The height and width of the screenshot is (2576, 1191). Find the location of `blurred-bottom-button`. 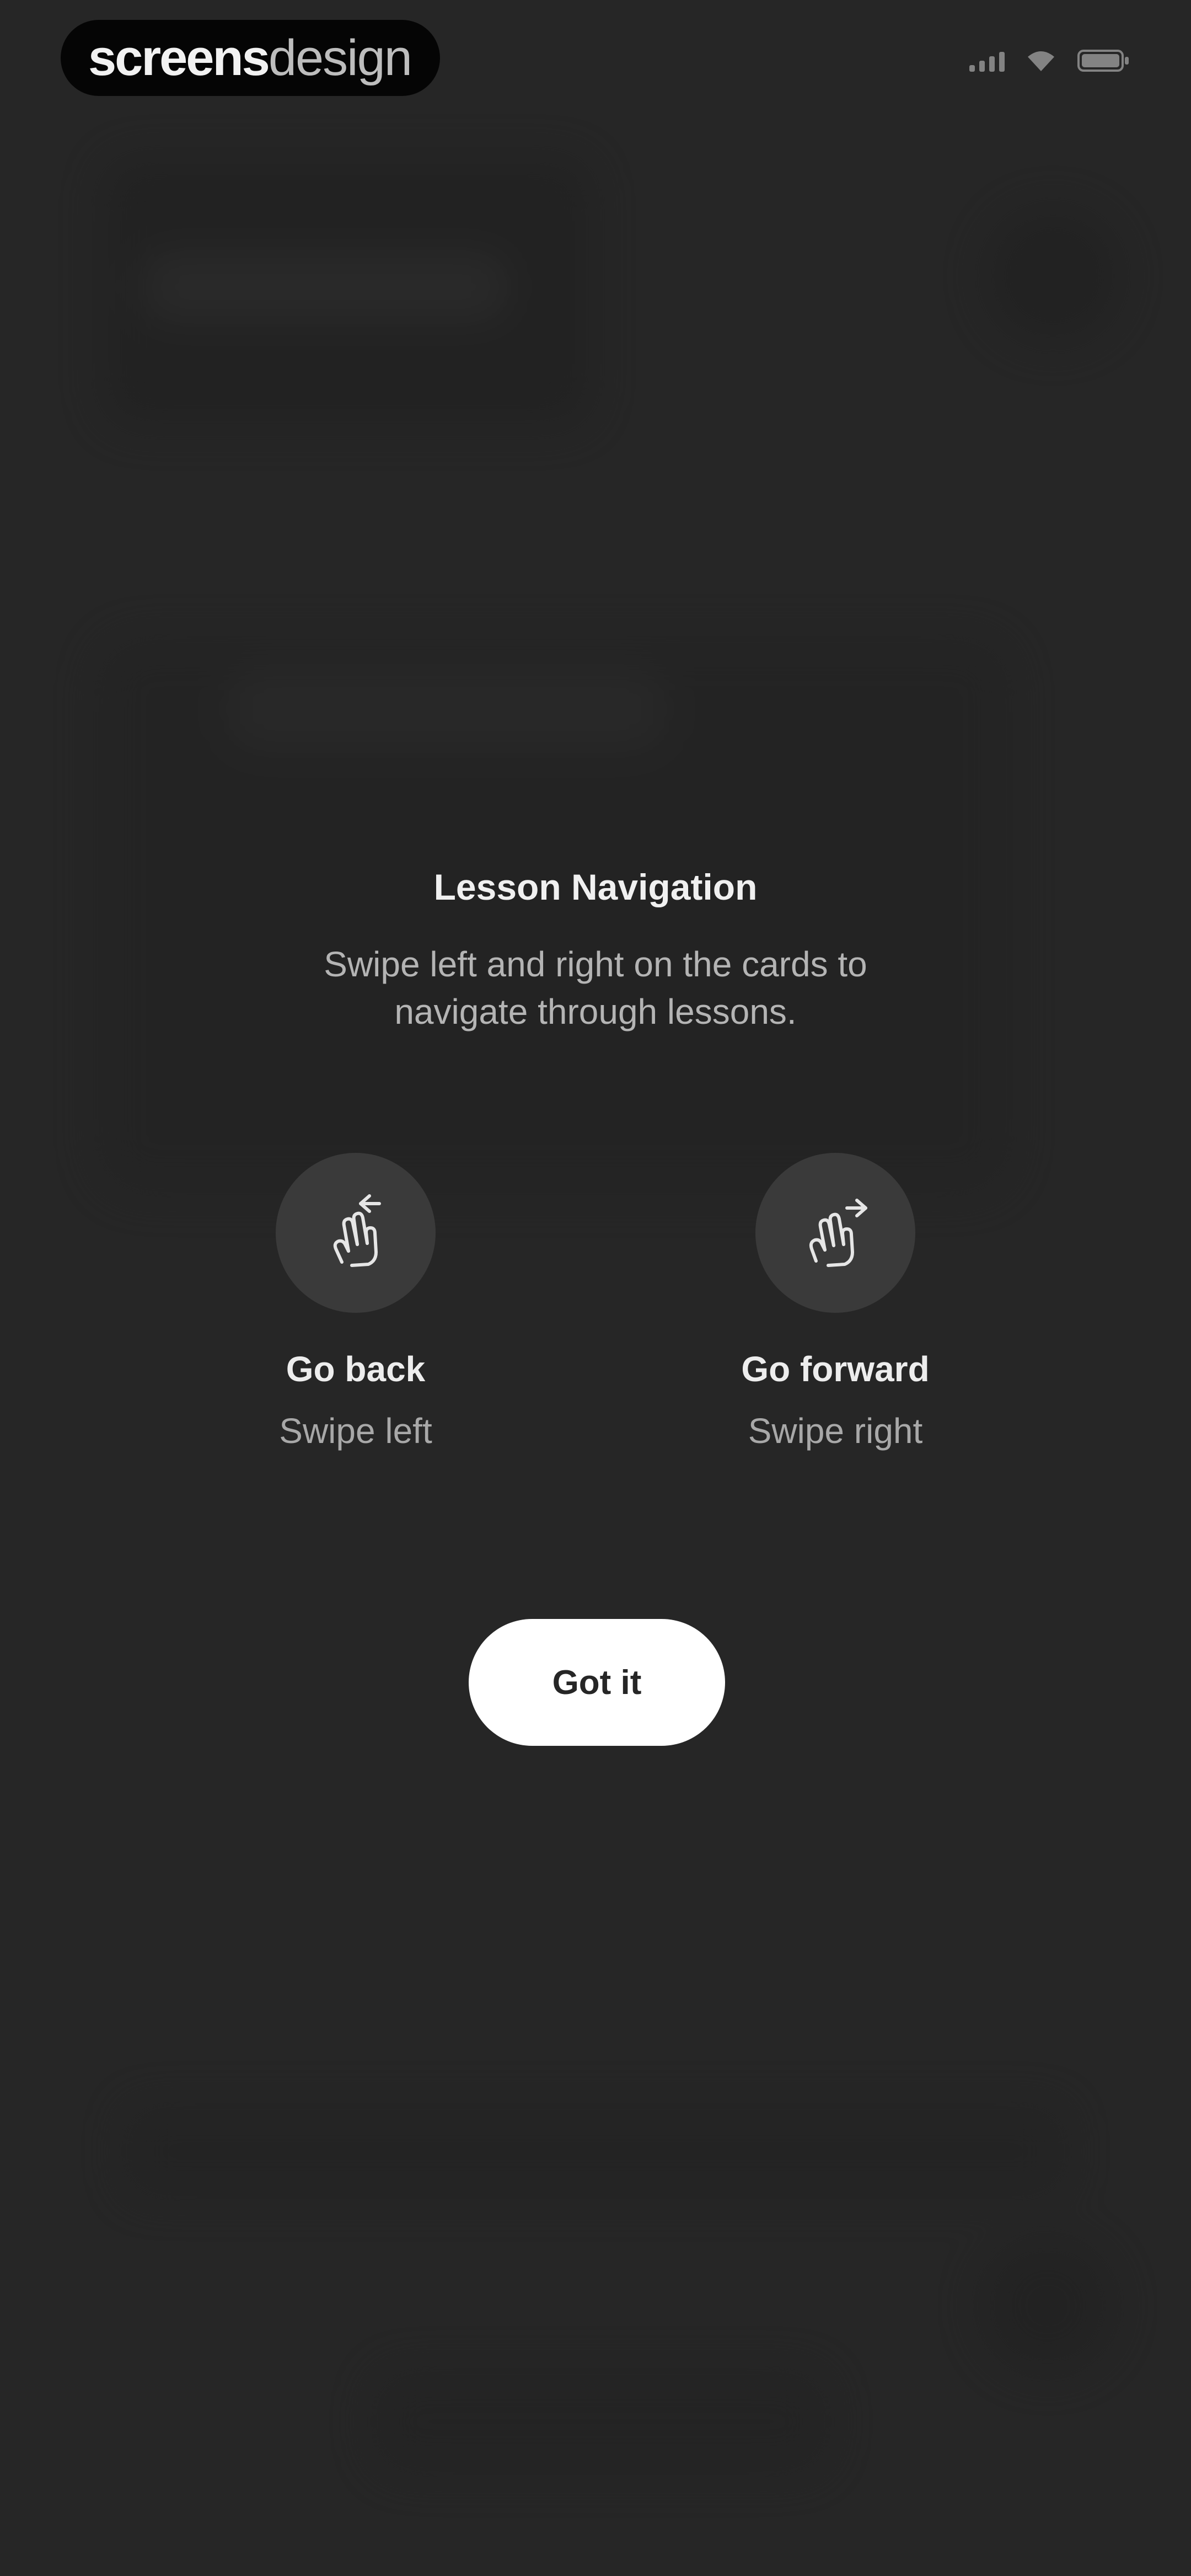

blurred-bottom-button is located at coordinates (1047, 2306).